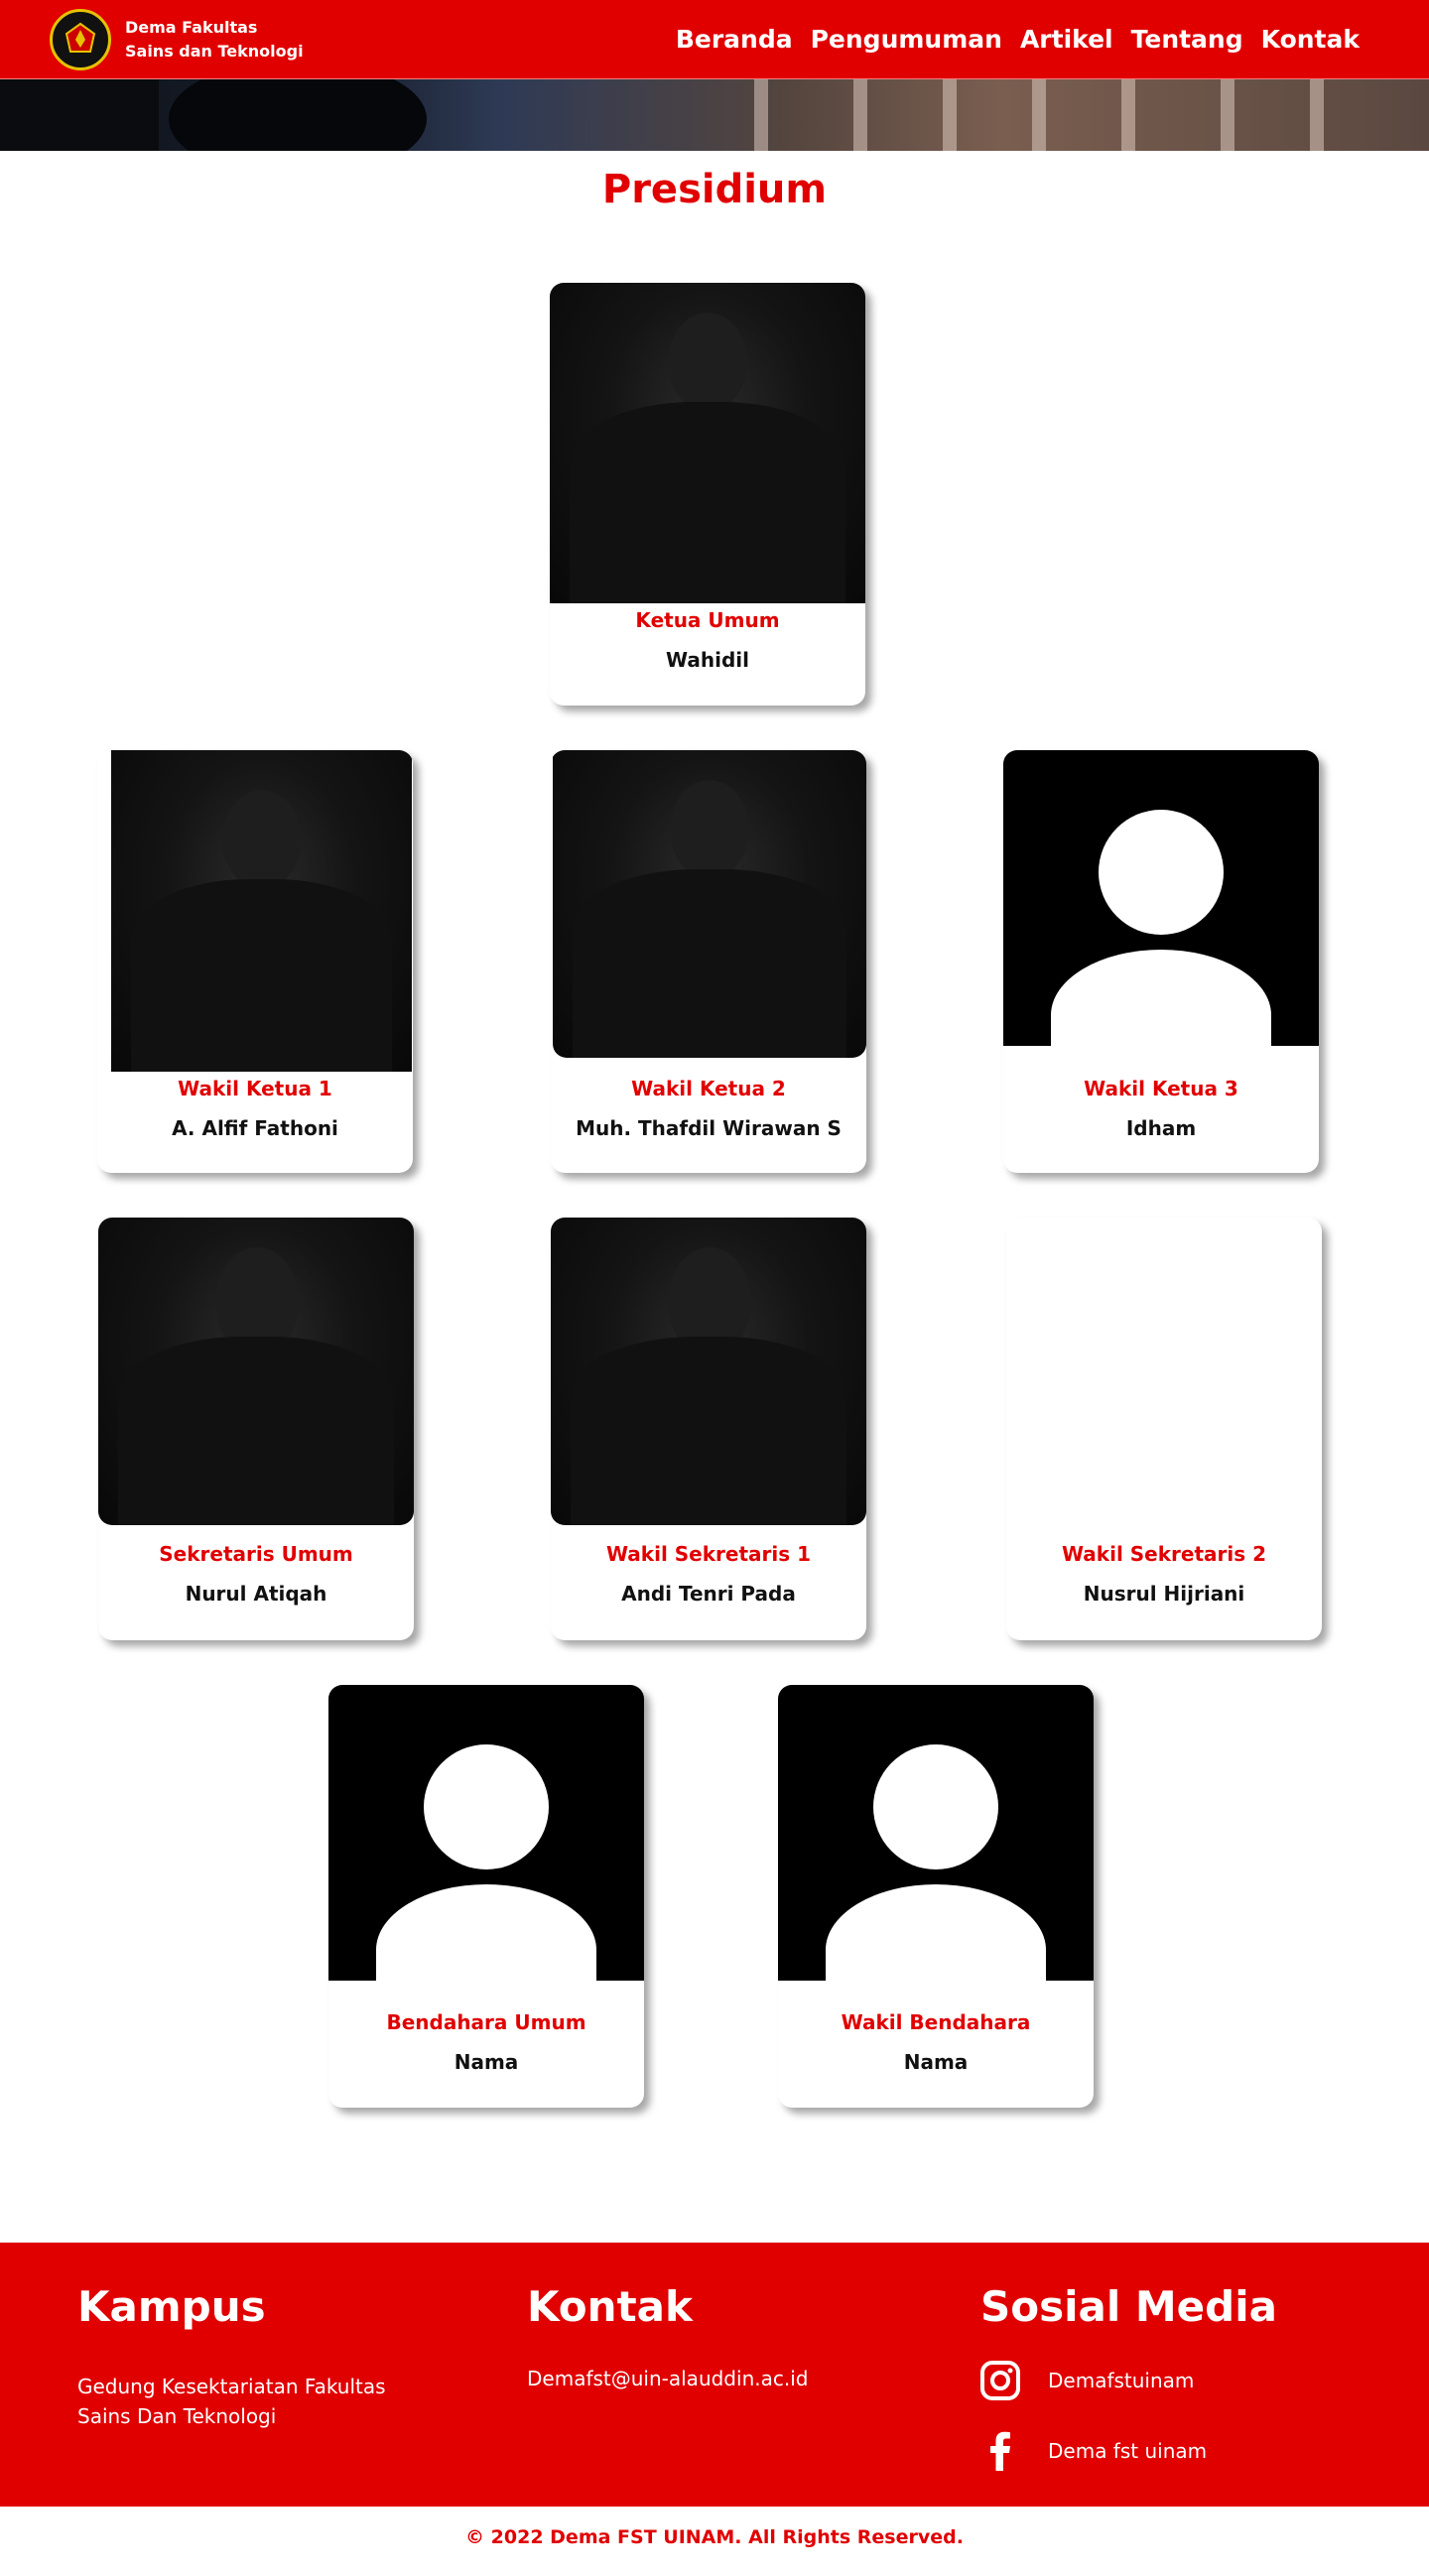 This screenshot has width=1429, height=2576. I want to click on footer-kampus-line-1: Gedung Kesektariatan Fakultas, so click(231, 2387).